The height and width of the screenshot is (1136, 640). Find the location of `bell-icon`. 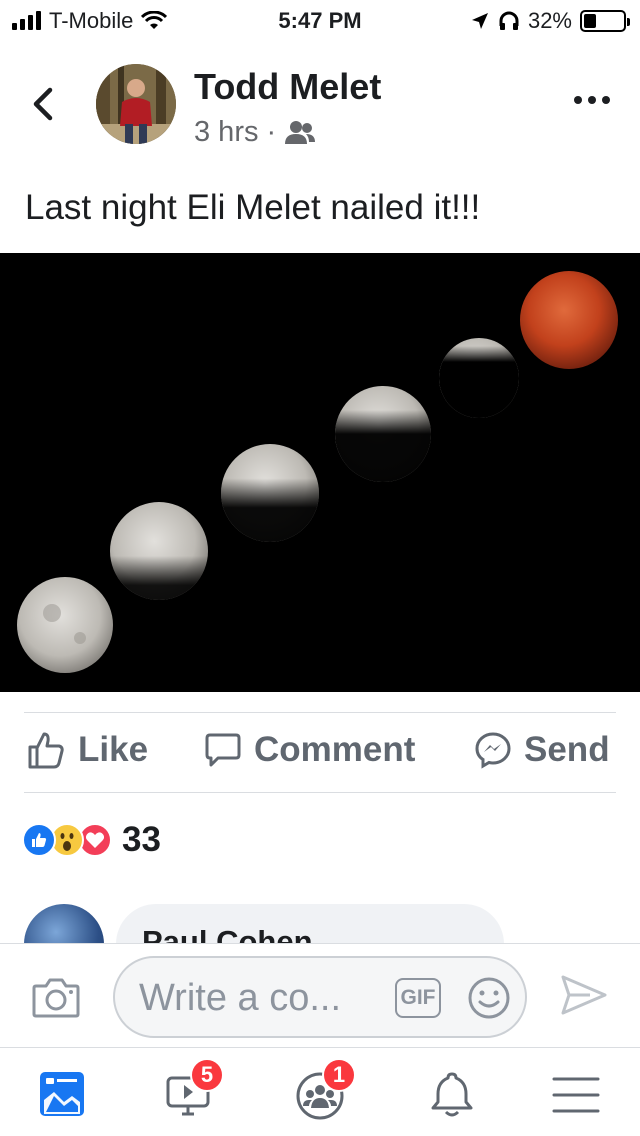

bell-icon is located at coordinates (452, 1094).